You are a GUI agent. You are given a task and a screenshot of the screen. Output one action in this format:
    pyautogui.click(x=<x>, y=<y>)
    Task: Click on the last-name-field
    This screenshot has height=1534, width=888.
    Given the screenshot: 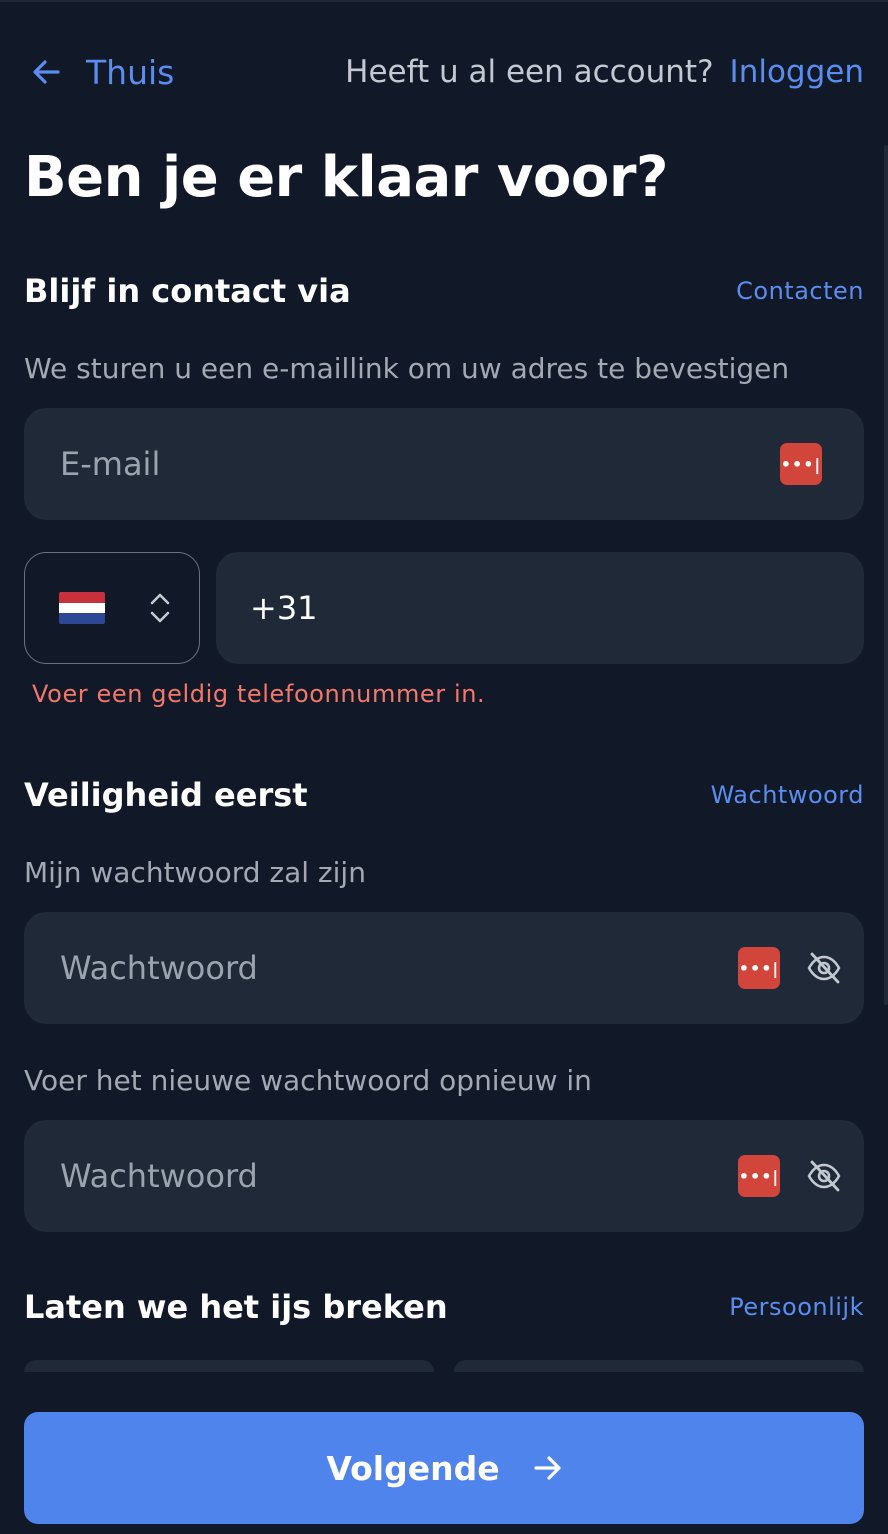 What is the action you would take?
    pyautogui.click(x=659, y=1366)
    